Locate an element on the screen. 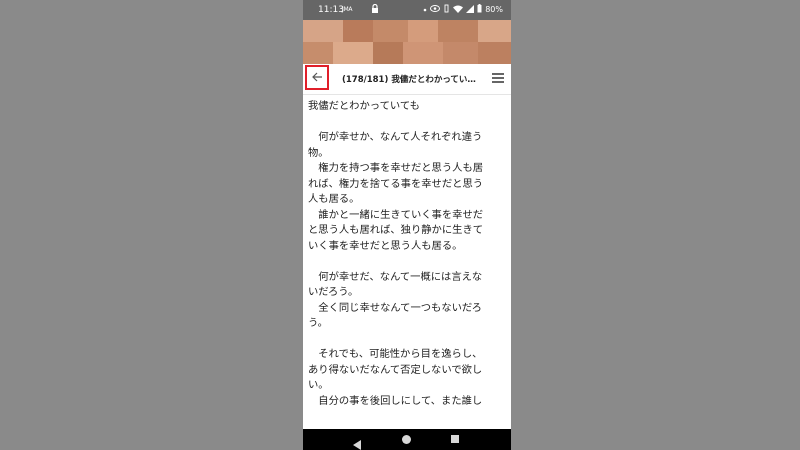 This screenshot has width=800, height=450. battery-icon is located at coordinates (479, 9).